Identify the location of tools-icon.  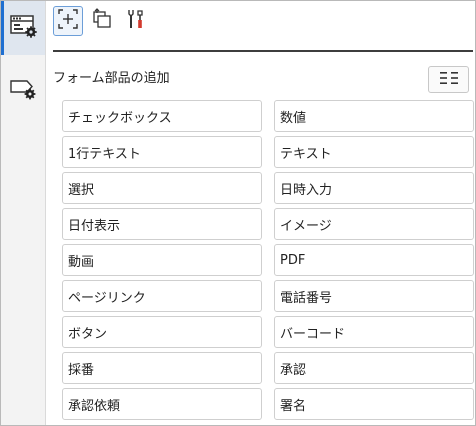
(136, 21).